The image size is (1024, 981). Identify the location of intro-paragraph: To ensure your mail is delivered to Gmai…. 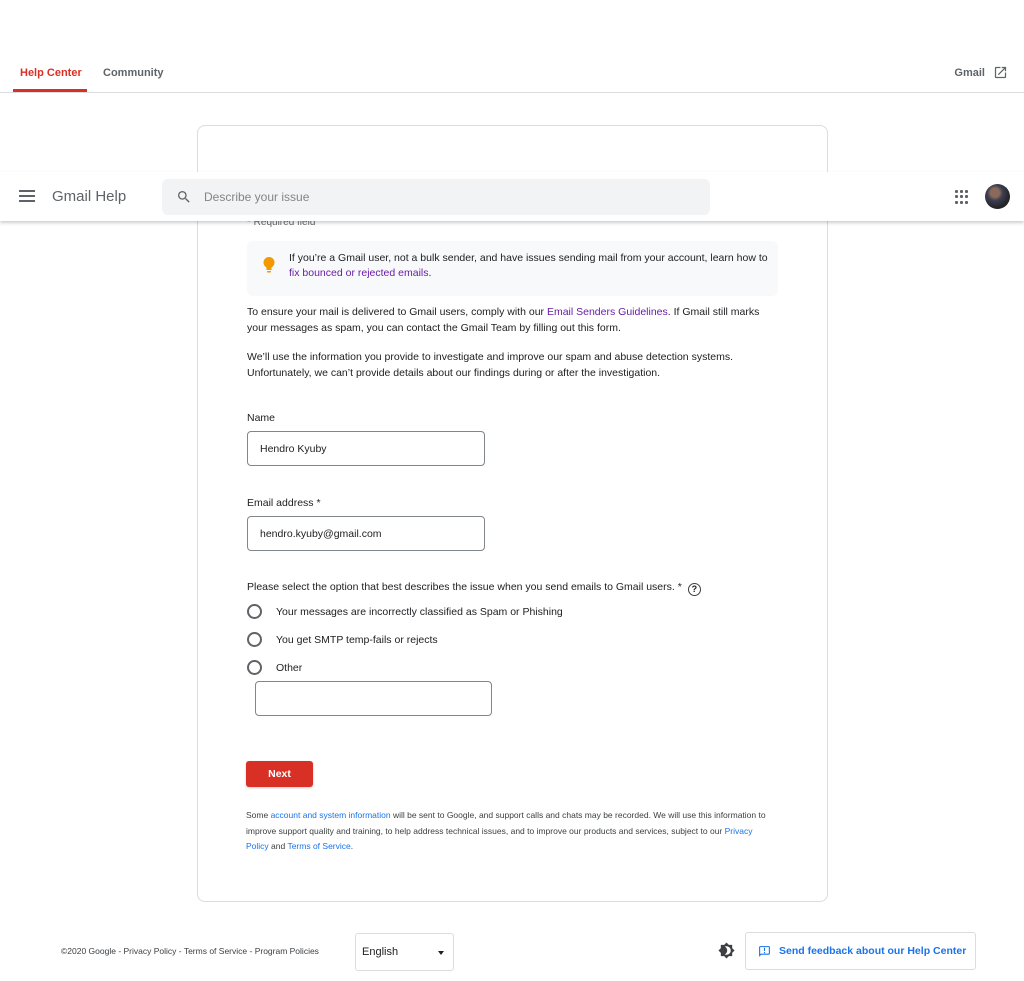
(503, 320).